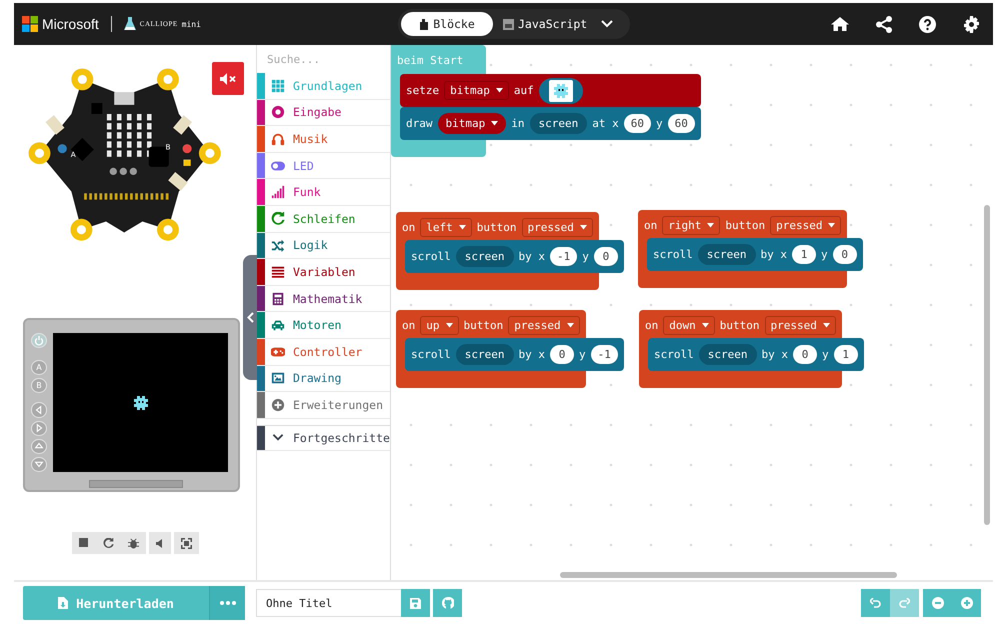 The height and width of the screenshot is (624, 995). Describe the element at coordinates (409, 325) in the screenshot. I see `block-label: on` at that location.